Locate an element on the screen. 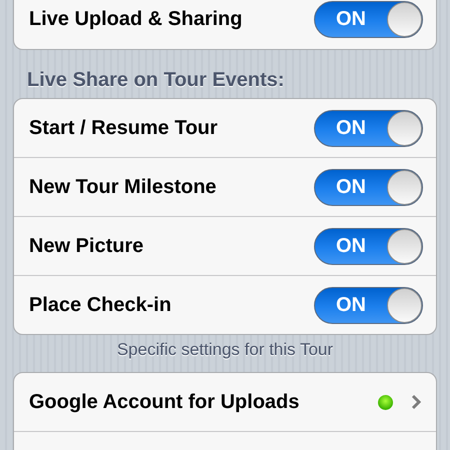 Image resolution: width=450 pixels, height=450 pixels. chevron-icon is located at coordinates (416, 402).